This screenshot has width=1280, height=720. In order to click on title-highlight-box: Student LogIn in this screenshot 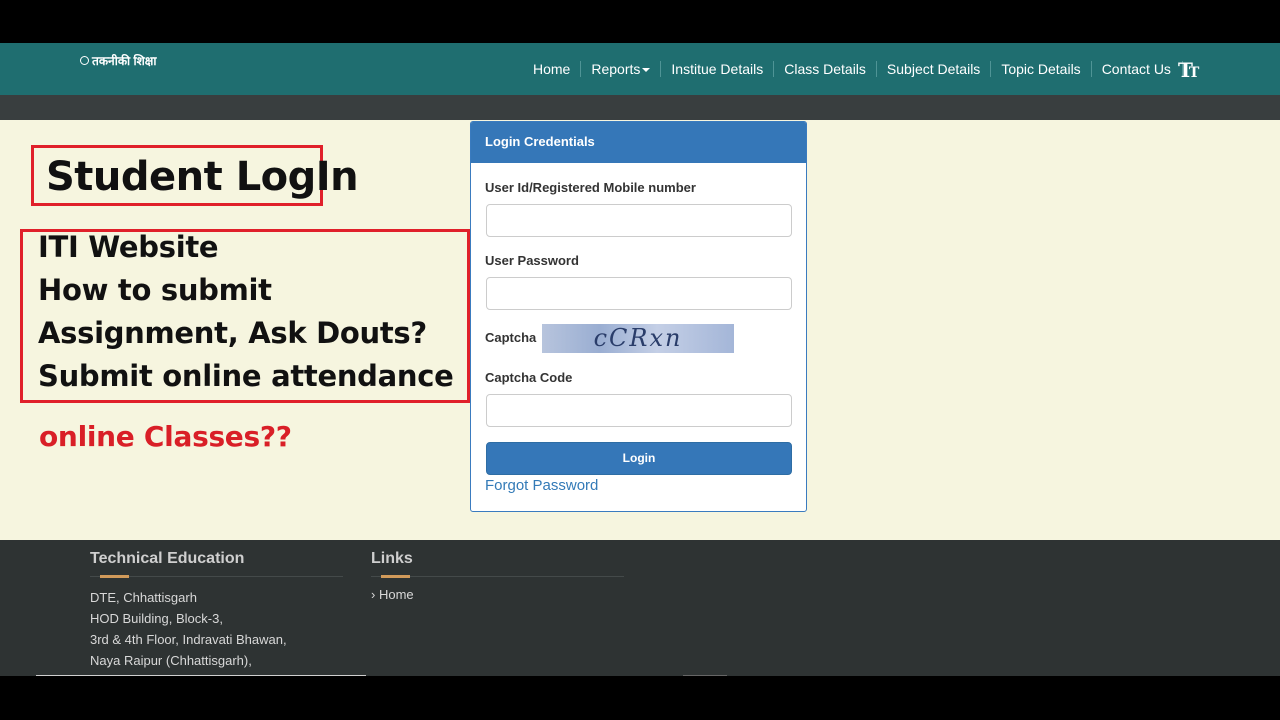, I will do `click(195, 175)`.